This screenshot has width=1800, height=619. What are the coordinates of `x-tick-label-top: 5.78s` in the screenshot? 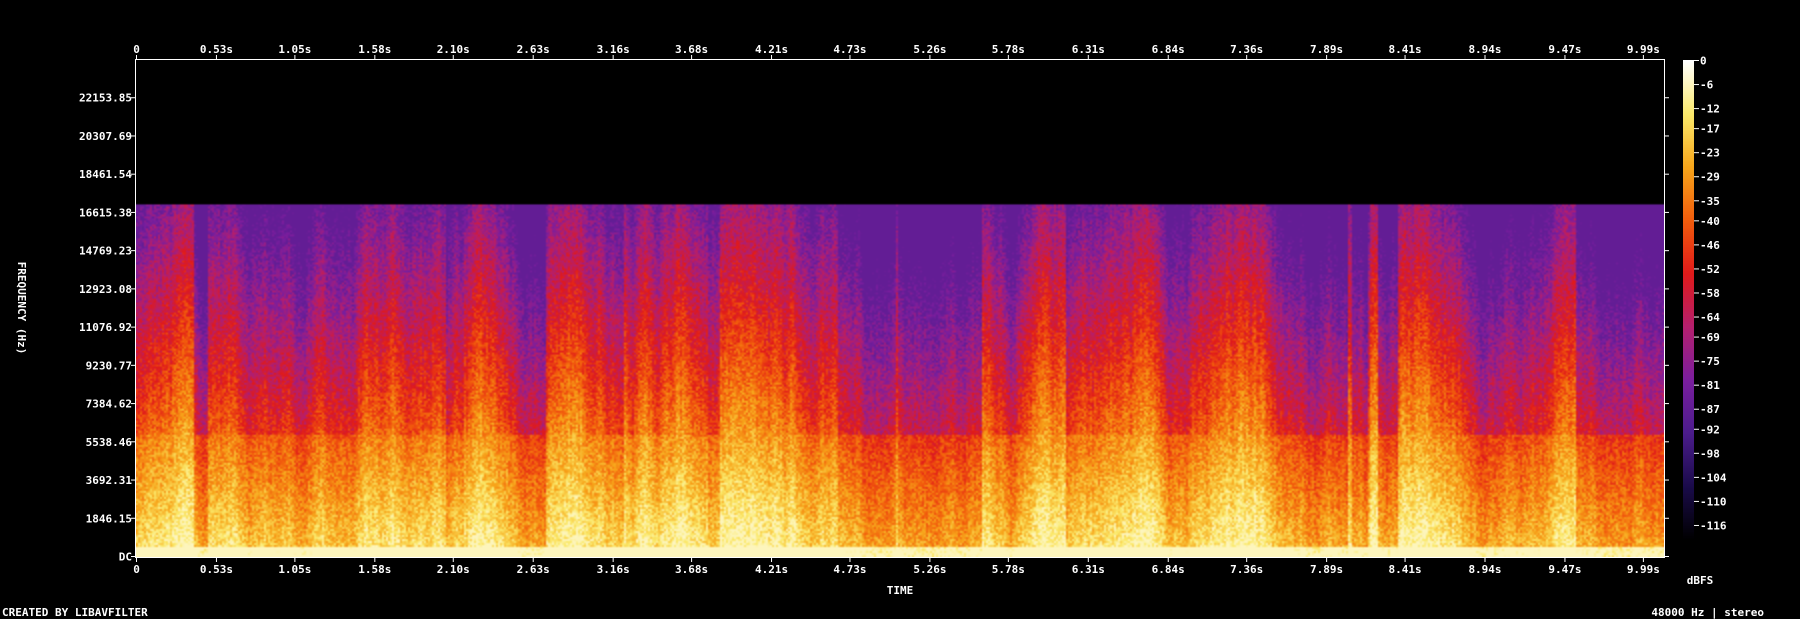 It's located at (1008, 49).